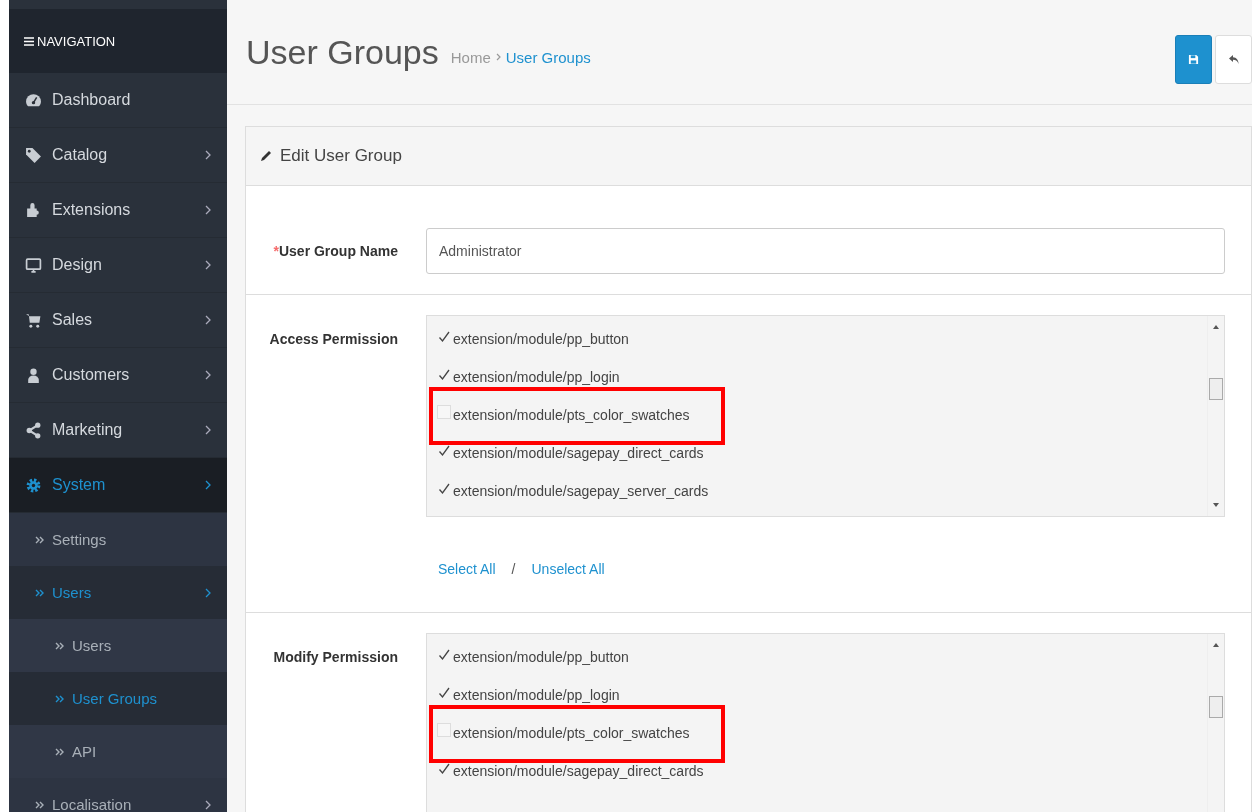  What do you see at coordinates (33, 100) in the screenshot?
I see `dashboard-icon` at bounding box center [33, 100].